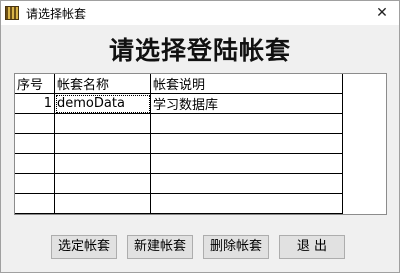  What do you see at coordinates (312, 247) in the screenshot?
I see `exit-button: 退 出` at bounding box center [312, 247].